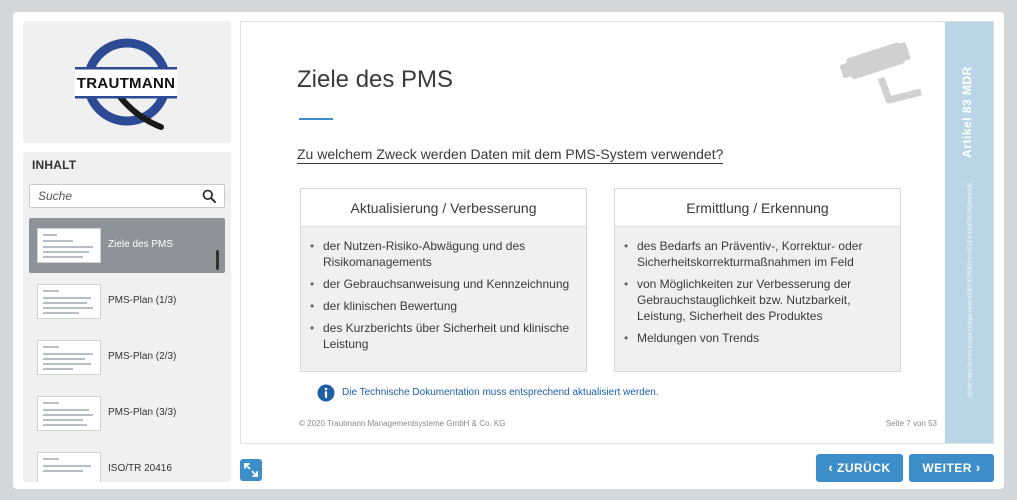 This screenshot has height=500, width=1017. I want to click on toc-item-pms-plan-1: PMS-Plan (1/3), so click(127, 301).